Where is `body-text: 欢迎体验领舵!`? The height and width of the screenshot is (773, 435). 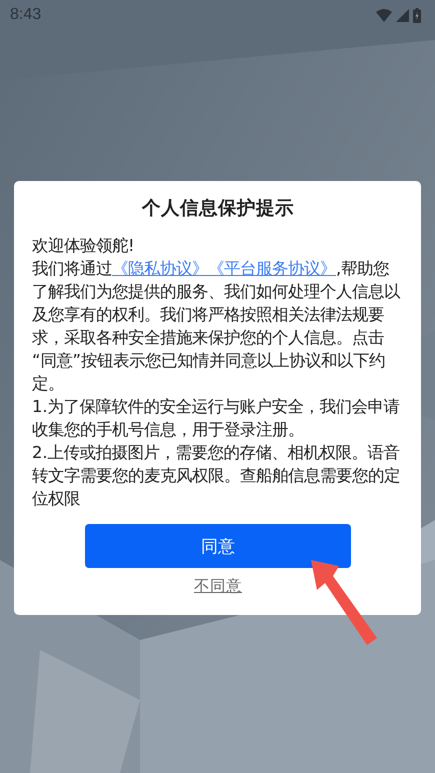
body-text: 欢迎体验领舵! is located at coordinates (84, 246).